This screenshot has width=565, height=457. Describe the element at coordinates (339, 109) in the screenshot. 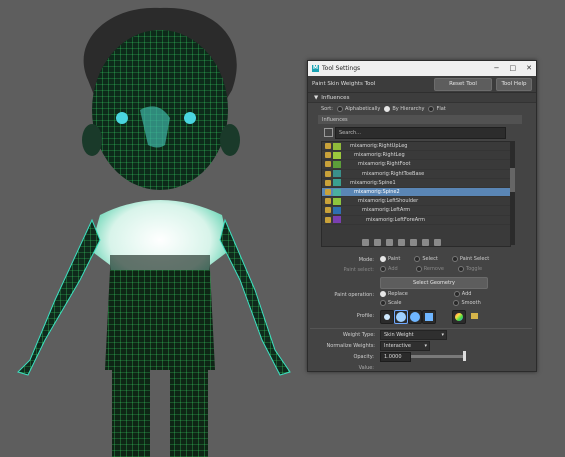

I see `sort-alphabetically-radio` at that location.